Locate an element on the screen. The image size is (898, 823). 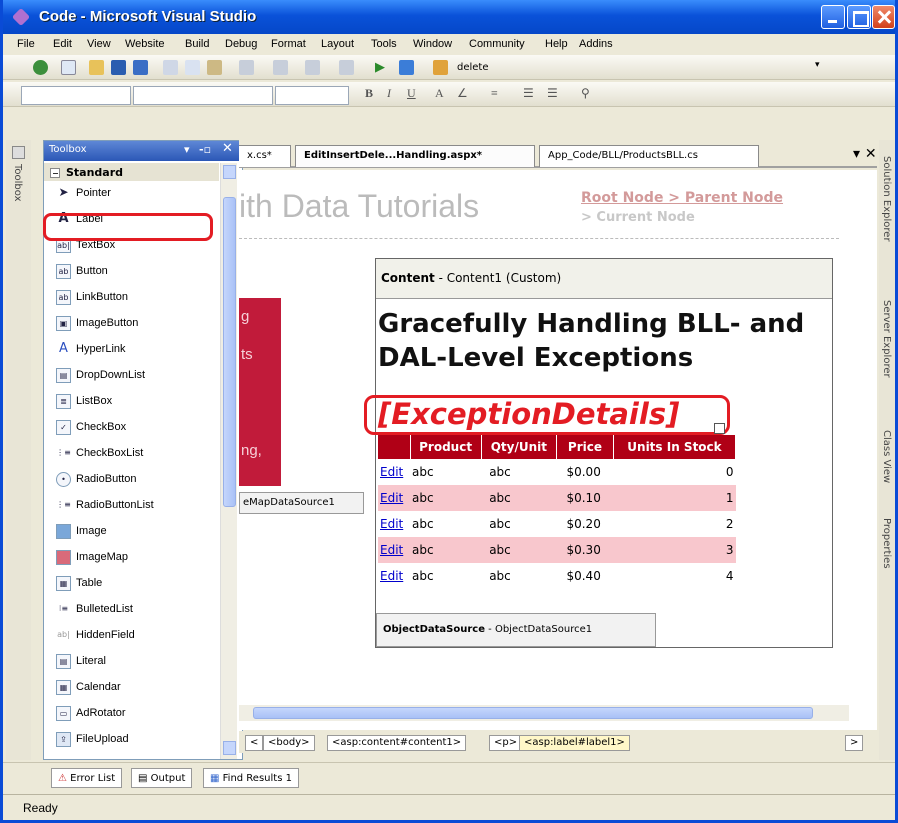
tab-find-results: ▦ Find Results 1 is located at coordinates (251, 778).